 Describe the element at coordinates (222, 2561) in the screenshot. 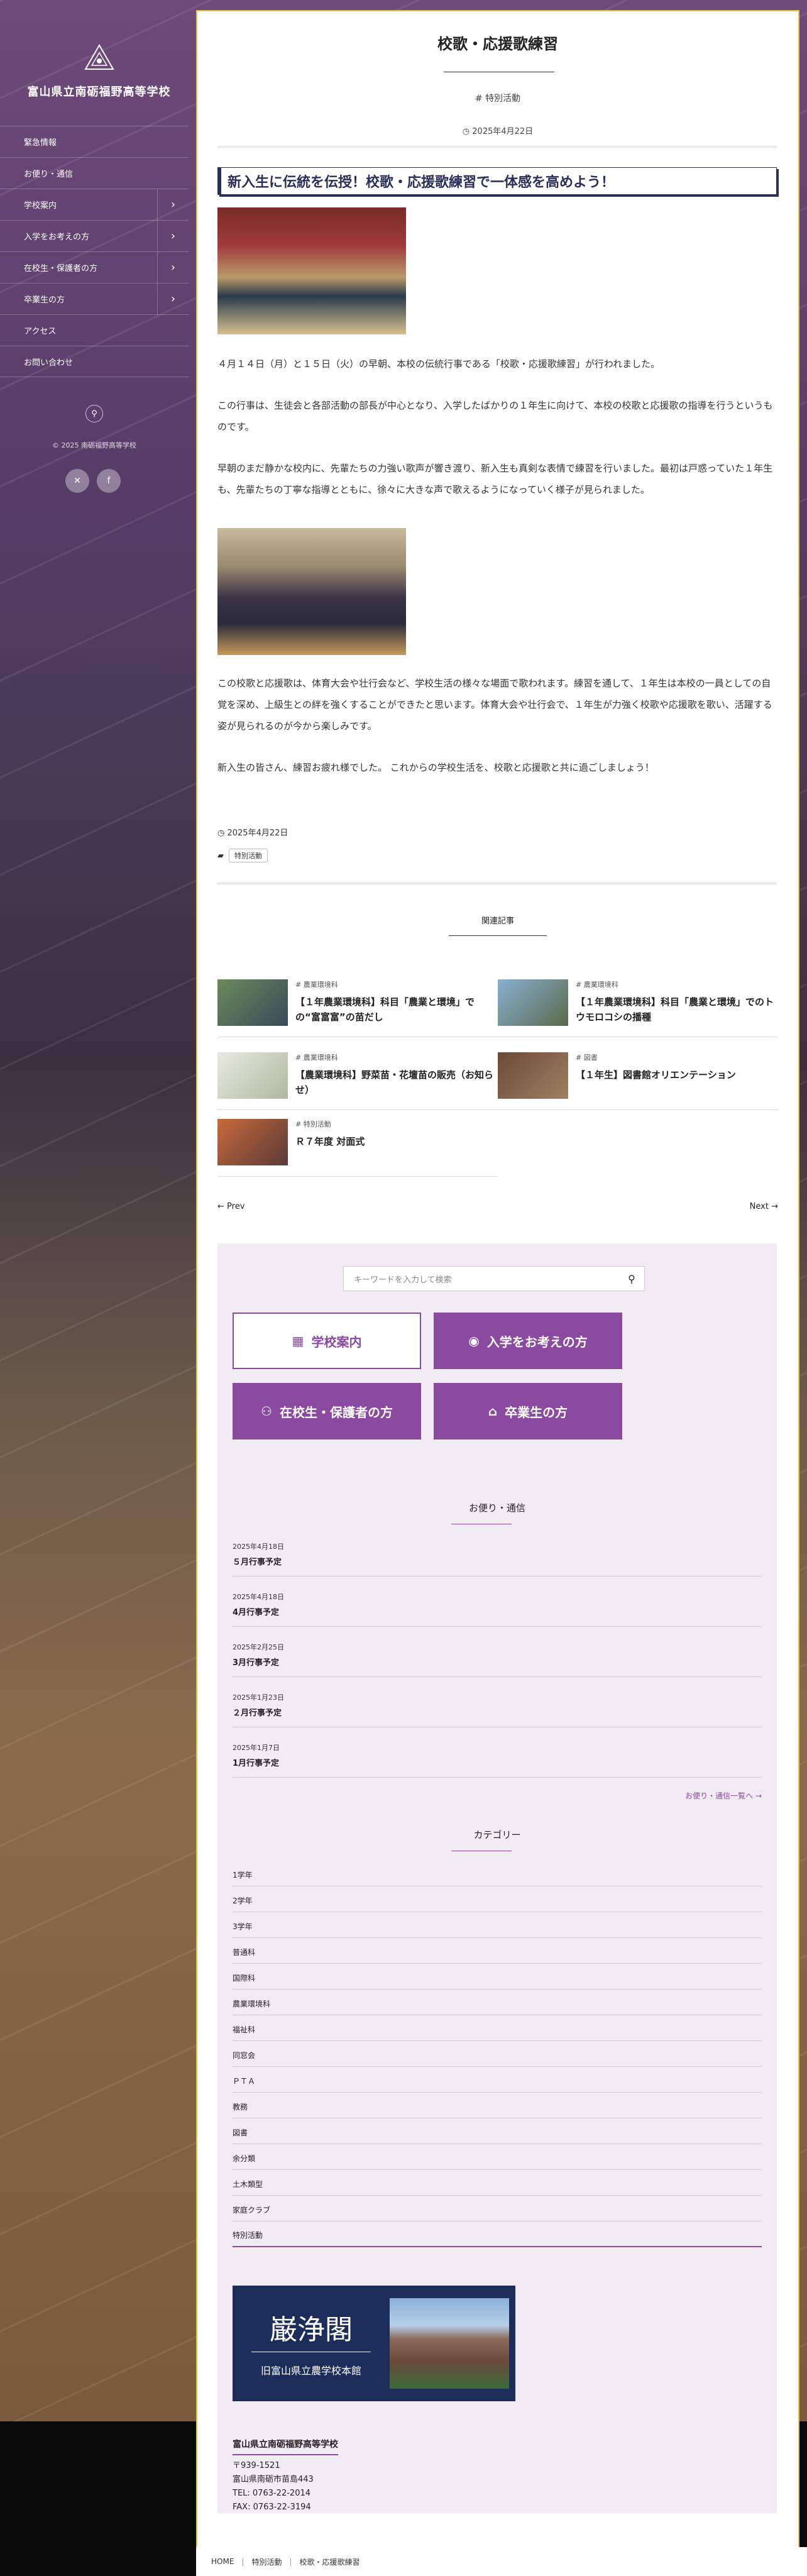

I see `breadcrumb-home: HOME` at that location.